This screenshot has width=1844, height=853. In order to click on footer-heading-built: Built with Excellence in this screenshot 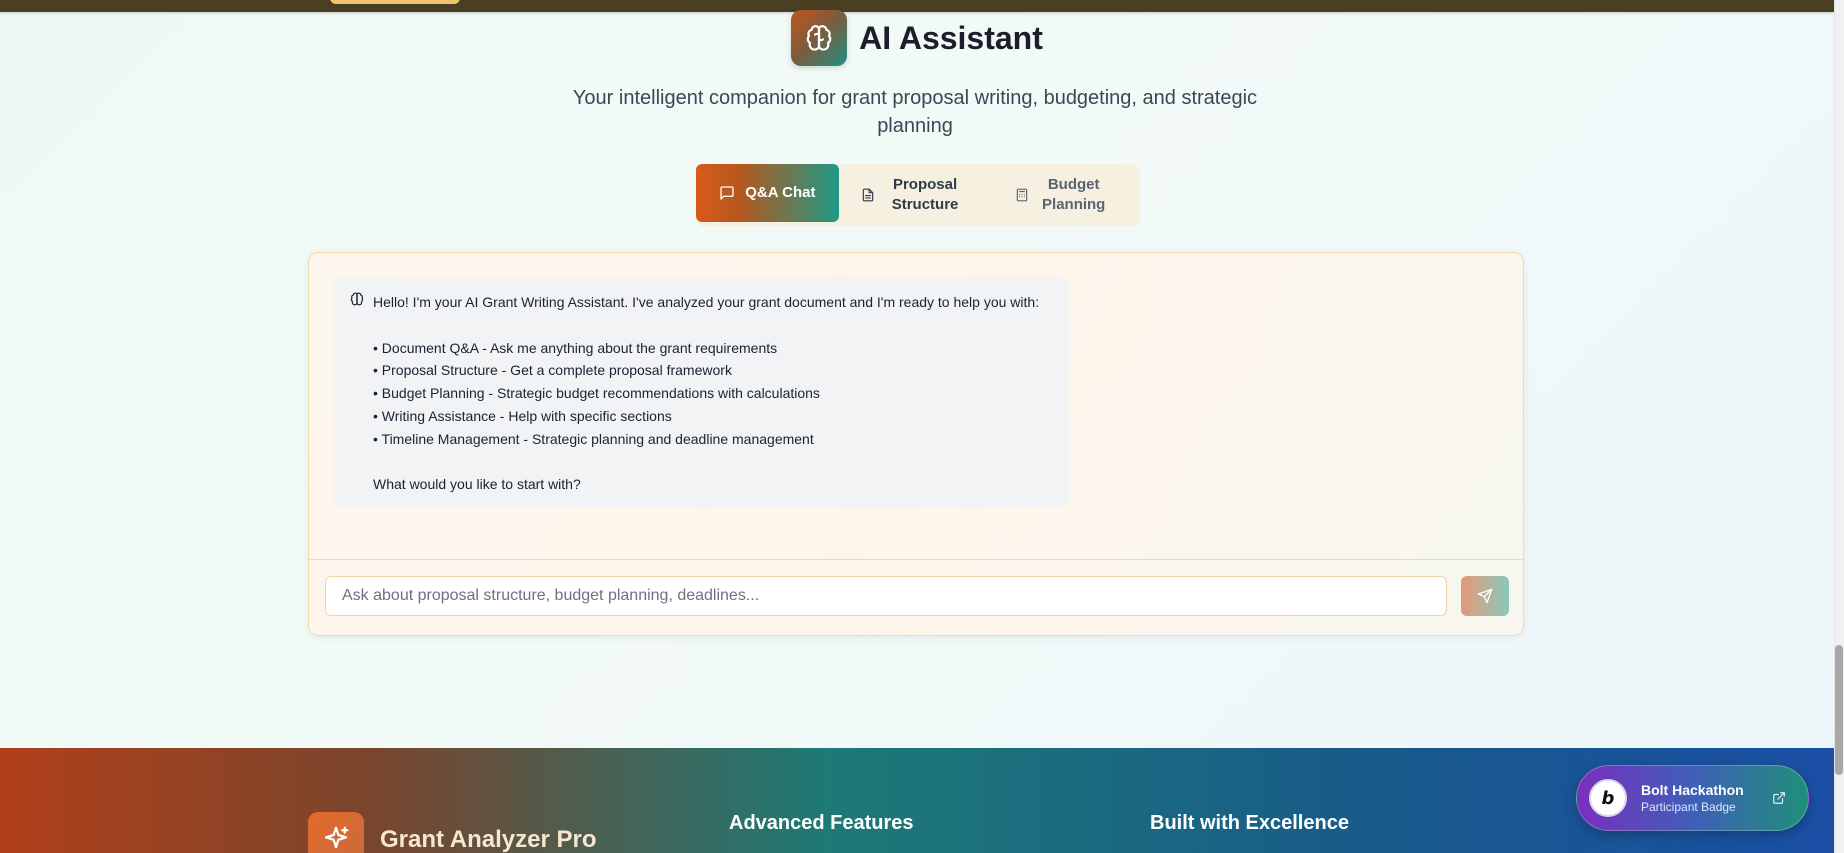, I will do `click(1249, 823)`.